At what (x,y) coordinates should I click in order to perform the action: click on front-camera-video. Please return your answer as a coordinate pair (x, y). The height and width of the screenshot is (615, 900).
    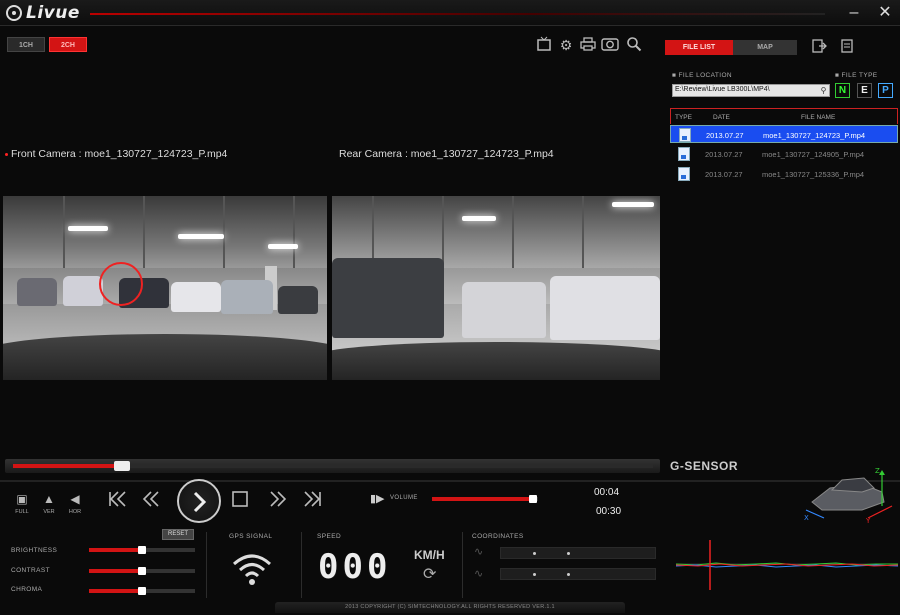
    Looking at the image, I should click on (165, 288).